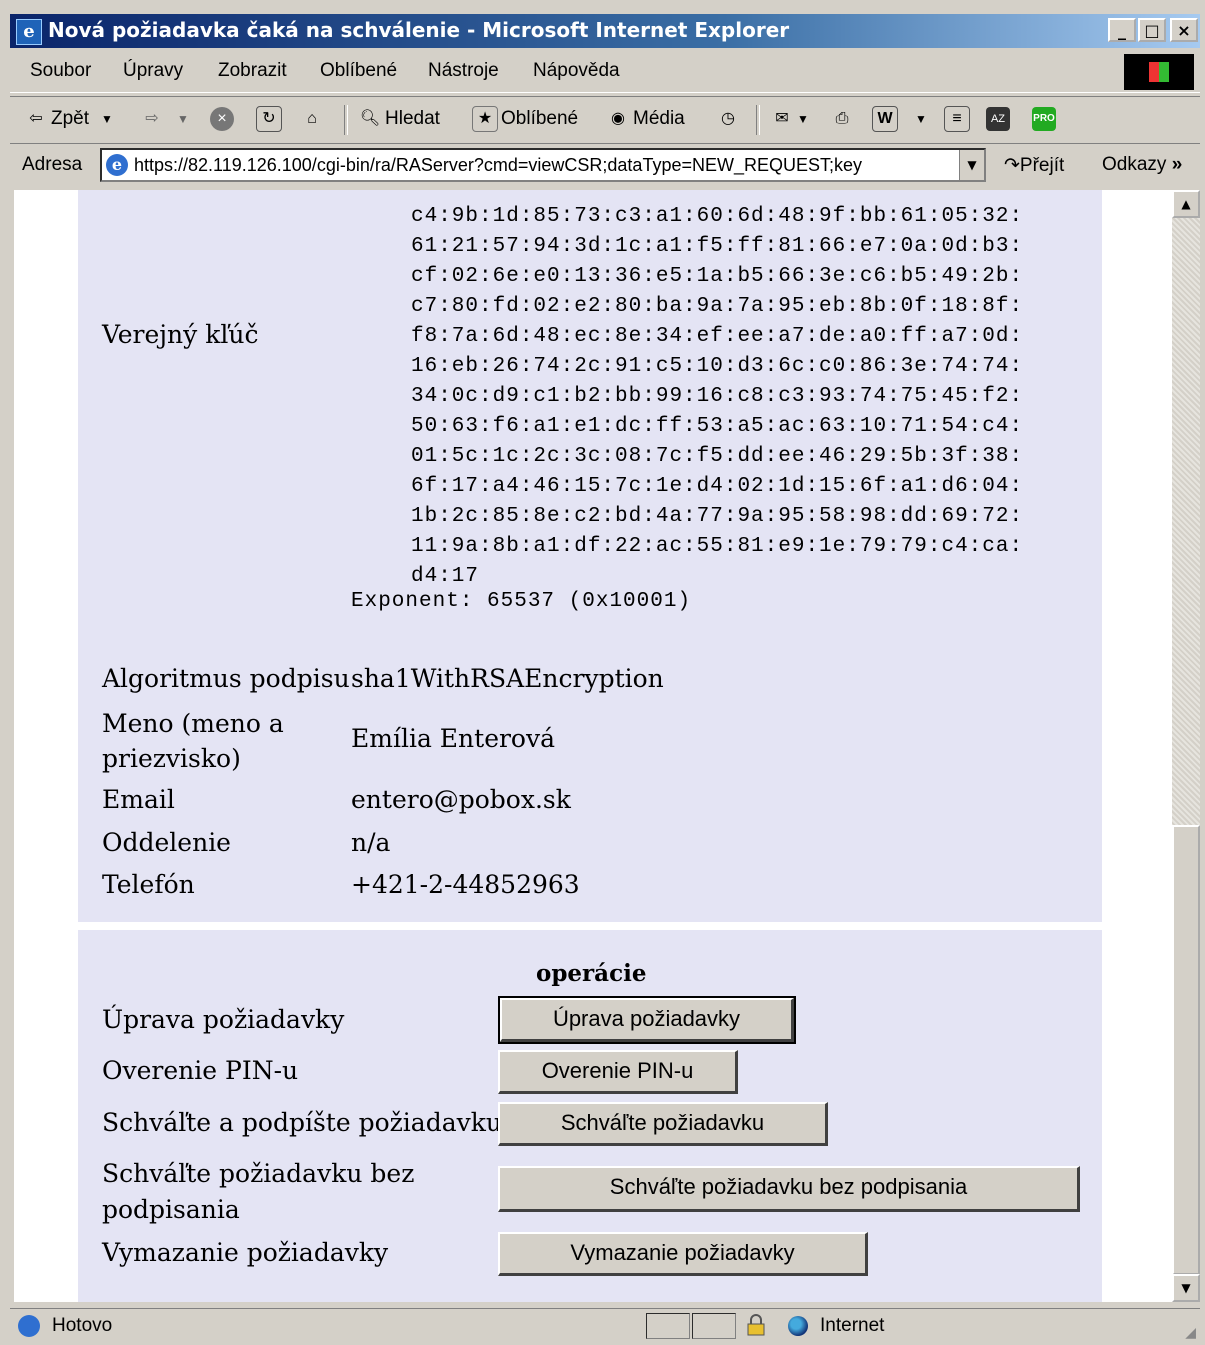 This screenshot has height=1345, width=1205. What do you see at coordinates (605, 1325) in the screenshot?
I see `status-bar: Hotovo Internet ◢` at bounding box center [605, 1325].